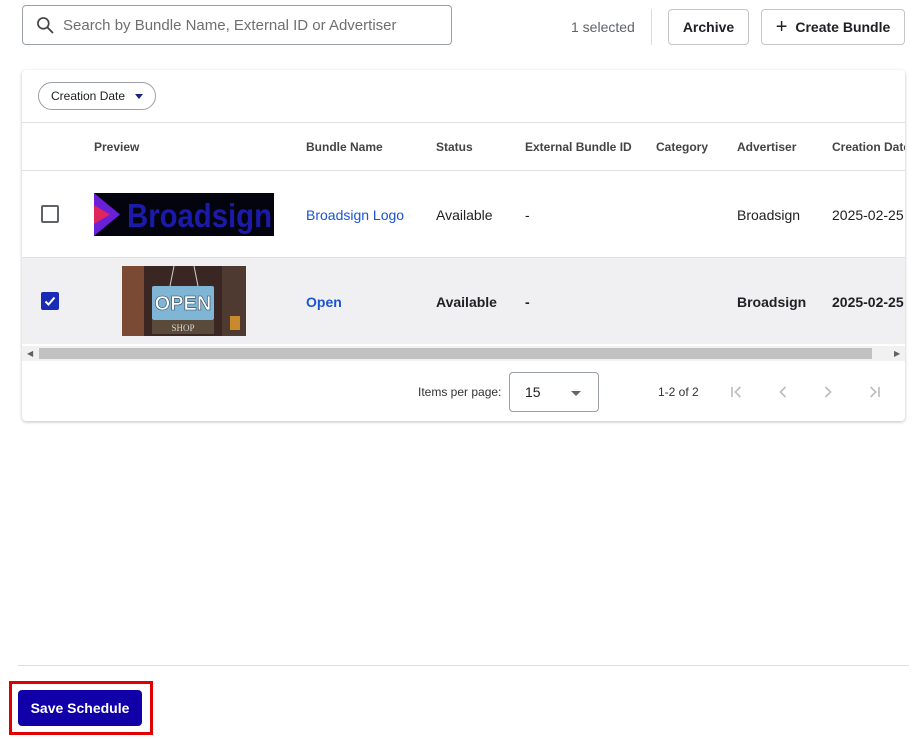 Image resolution: width=913 pixels, height=739 pixels. Describe the element at coordinates (182, 328) in the screenshot. I see `shop-sign-text: SHOP` at that location.